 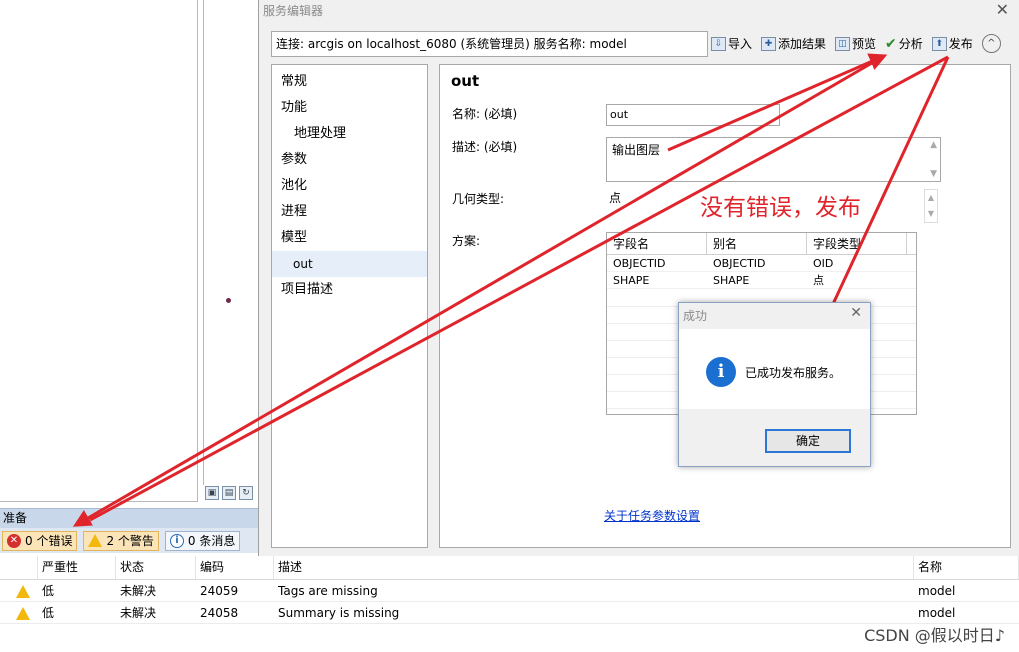 What do you see at coordinates (891, 43) in the screenshot?
I see `analyze-check-icon: ✔` at bounding box center [891, 43].